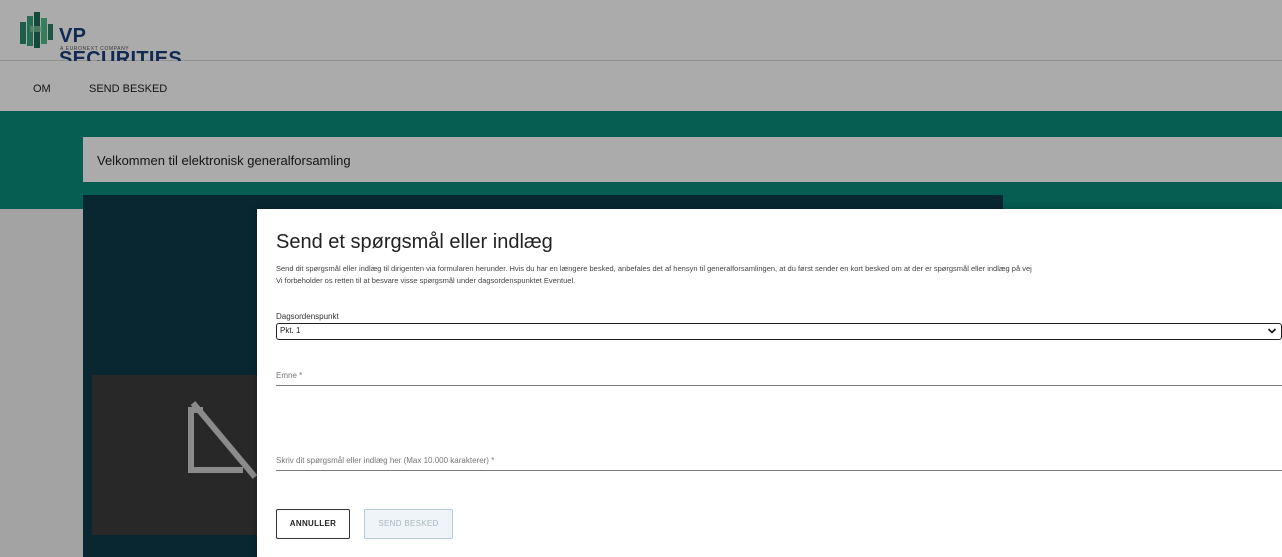  Describe the element at coordinates (1272, 331) in the screenshot. I see `chevron-down-icon` at that location.